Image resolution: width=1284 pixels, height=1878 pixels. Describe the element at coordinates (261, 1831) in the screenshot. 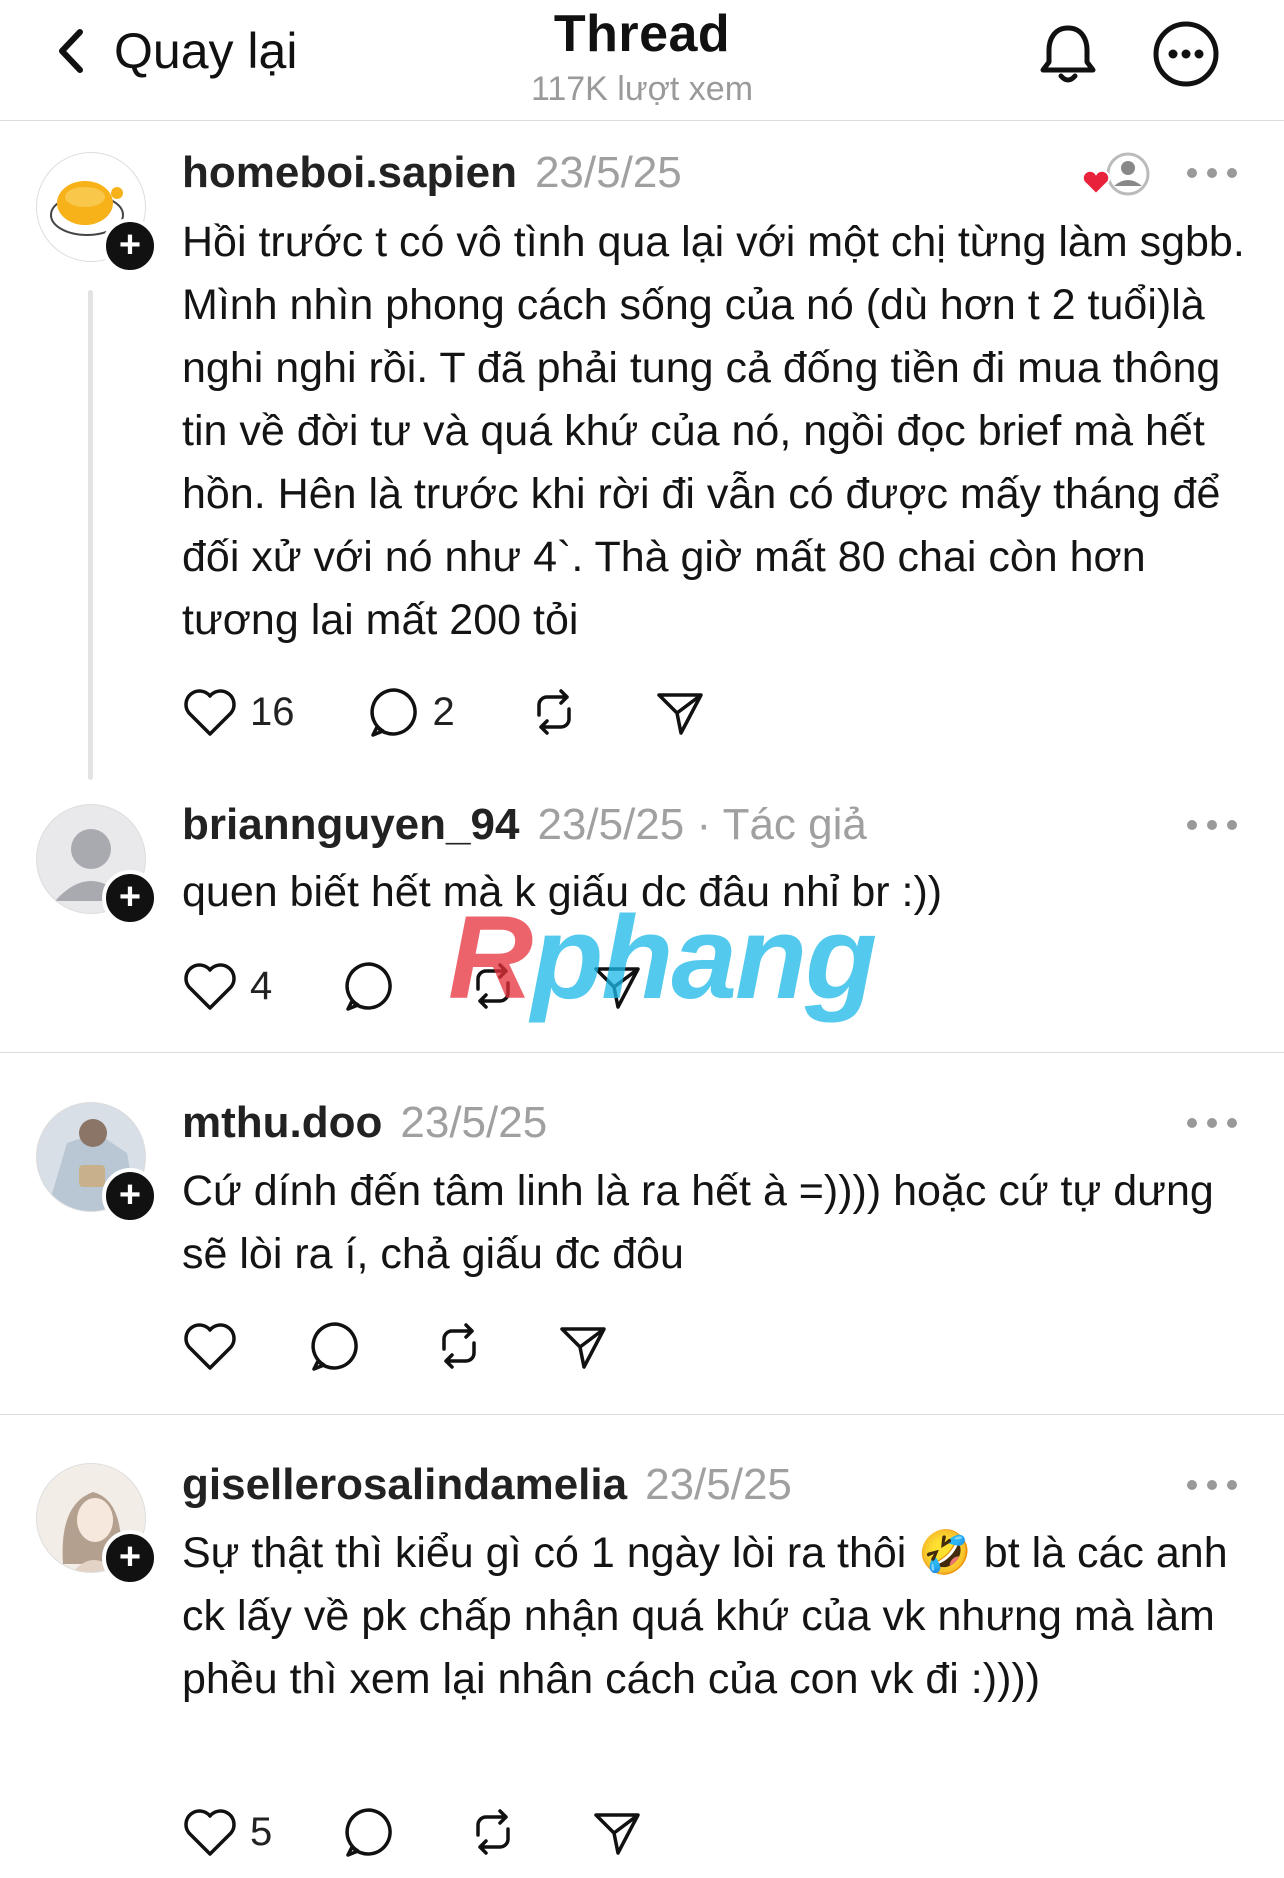

I see `like-count: 5` at that location.